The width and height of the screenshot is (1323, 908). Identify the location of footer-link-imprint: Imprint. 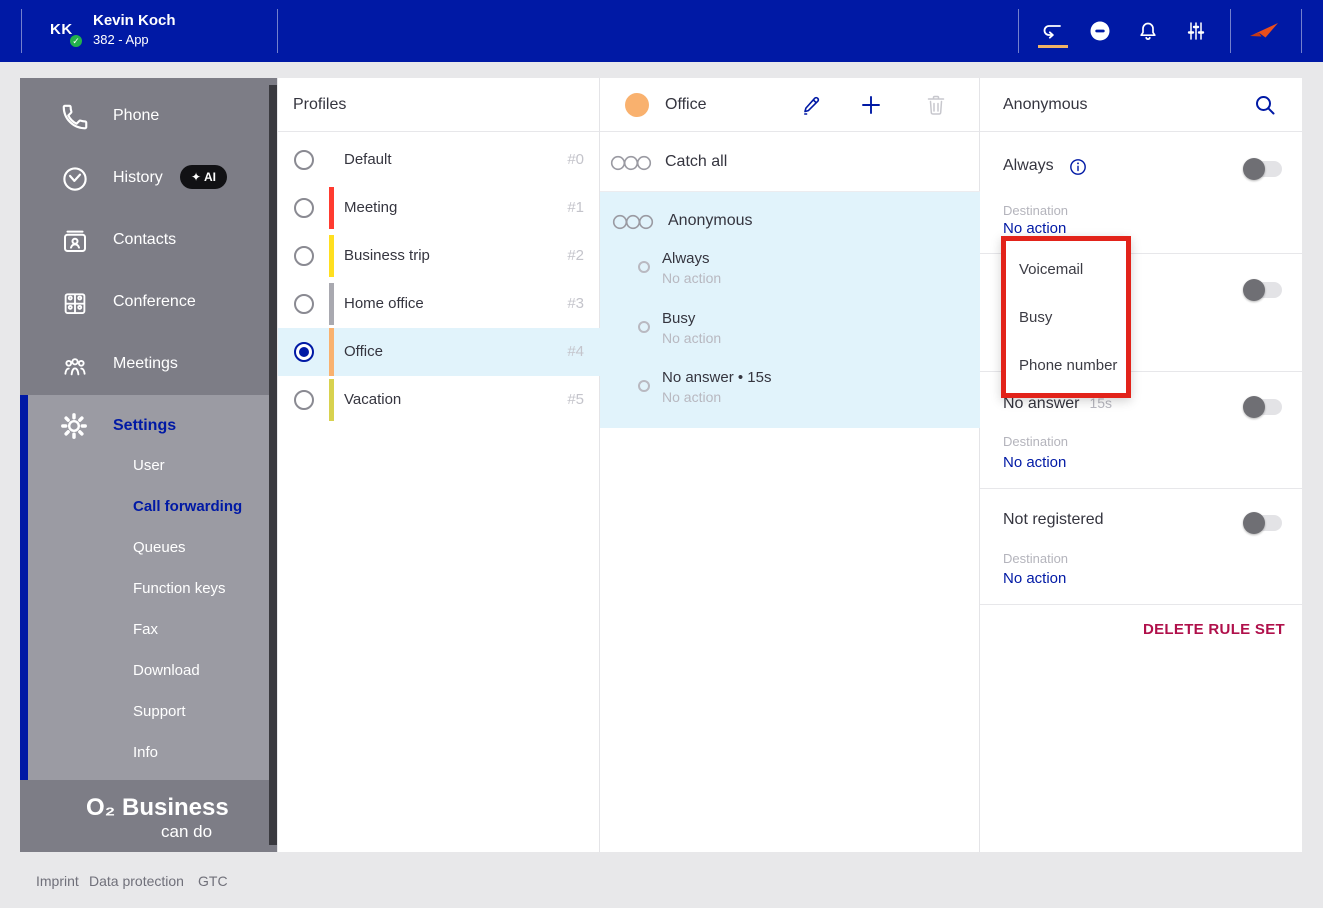
(57, 881).